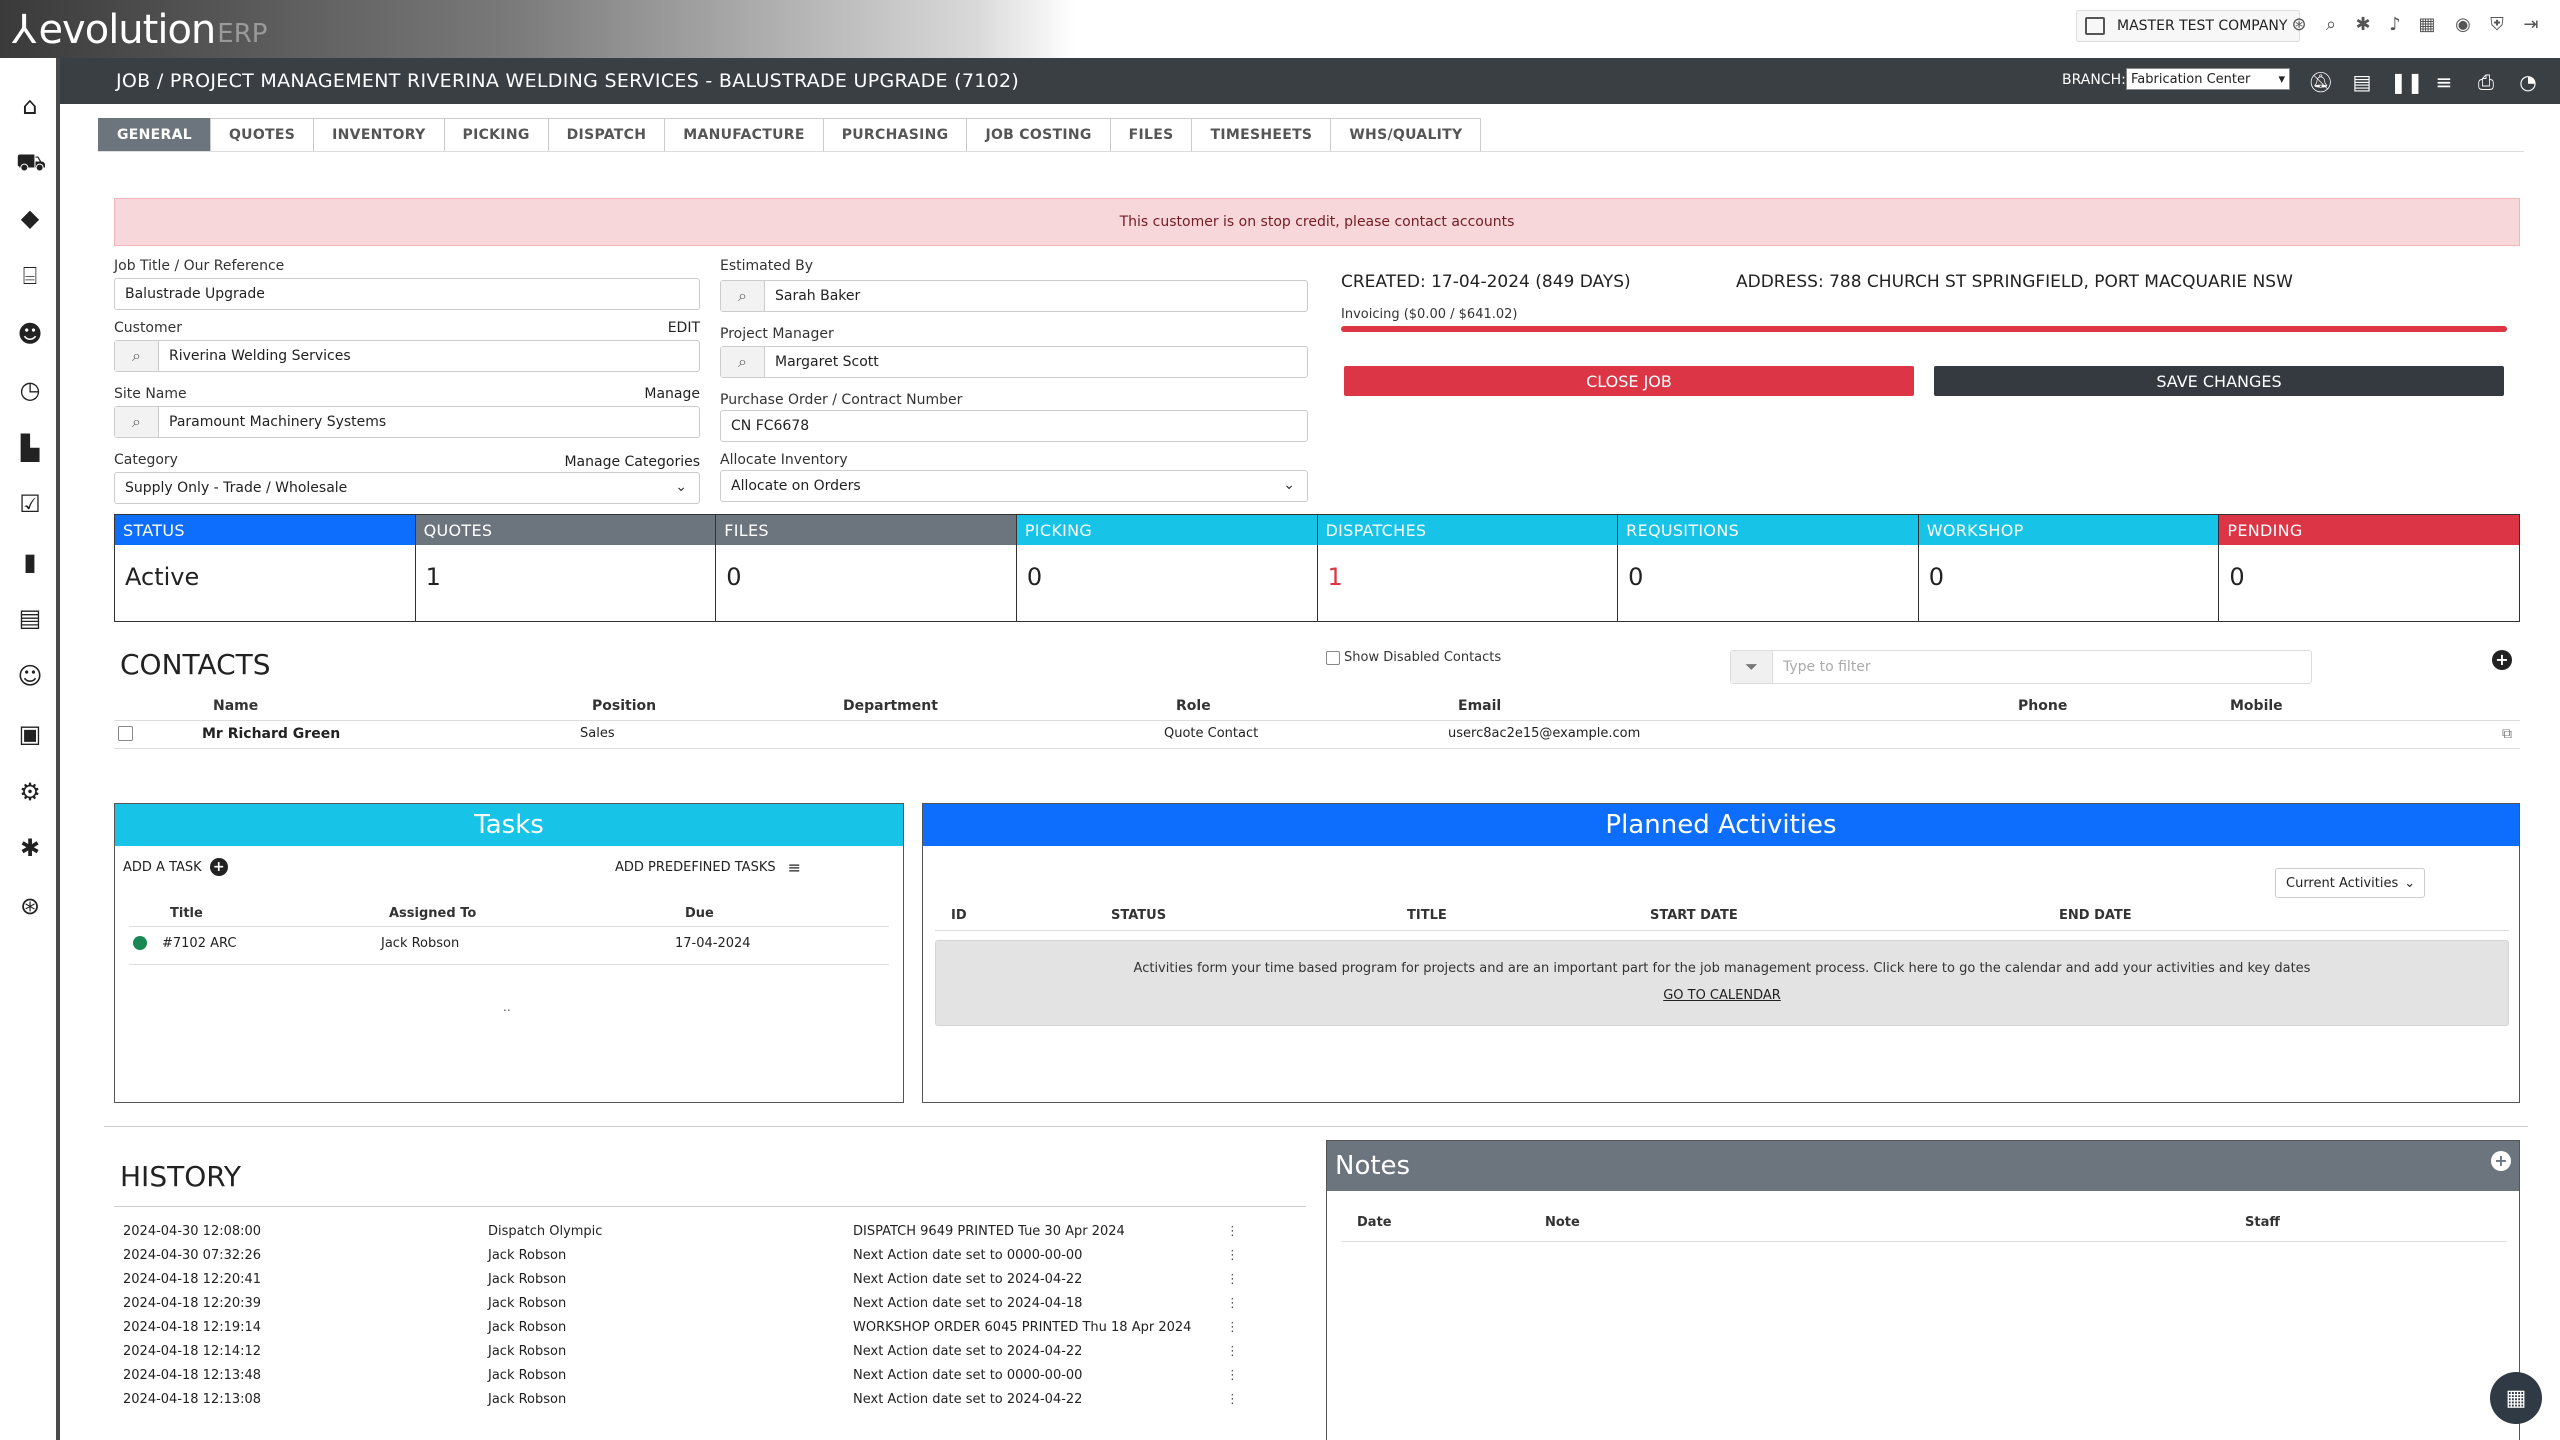 Image resolution: width=2560 pixels, height=1440 pixels. What do you see at coordinates (1014, 296) in the screenshot?
I see `estimated-by-input: ⌕ Sarah Baker` at bounding box center [1014, 296].